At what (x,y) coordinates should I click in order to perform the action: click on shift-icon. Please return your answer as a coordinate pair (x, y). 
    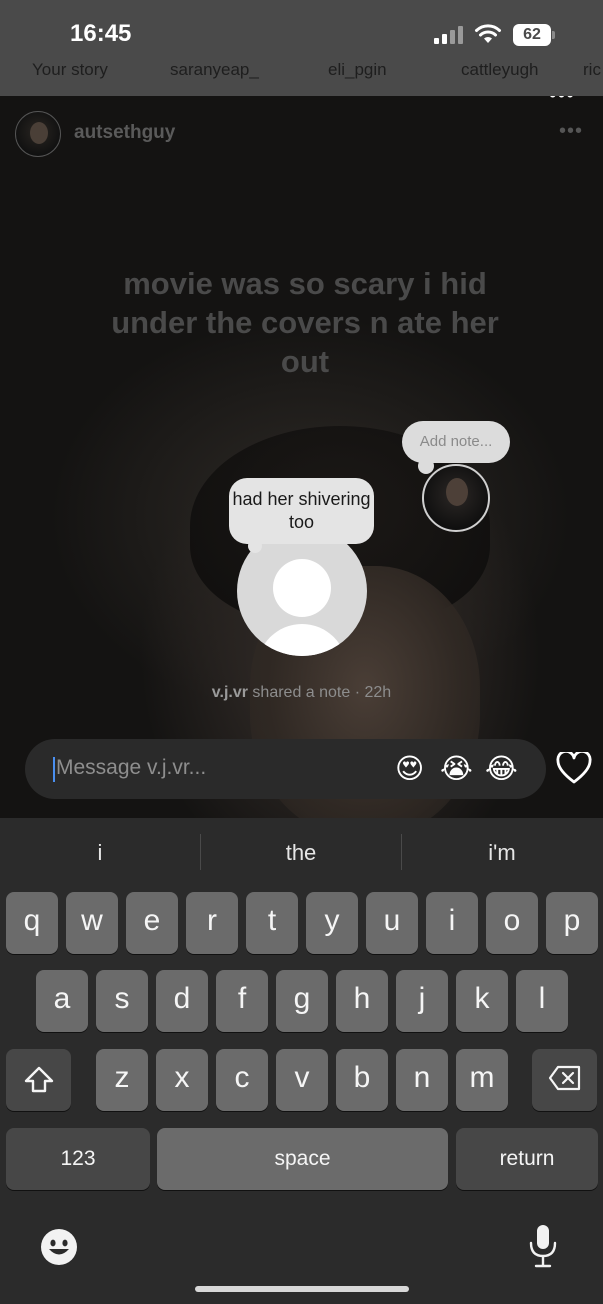
    Looking at the image, I should click on (38, 1079).